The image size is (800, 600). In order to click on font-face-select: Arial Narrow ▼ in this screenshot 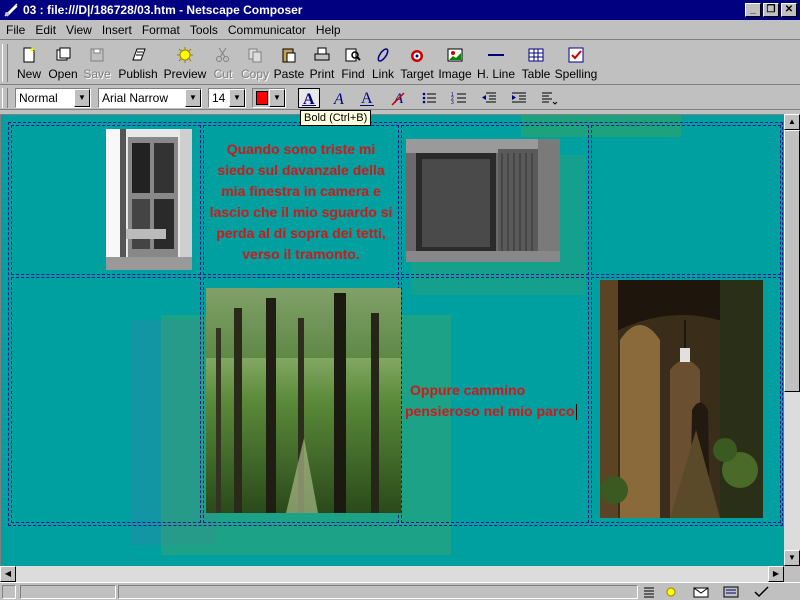, I will do `click(150, 98)`.